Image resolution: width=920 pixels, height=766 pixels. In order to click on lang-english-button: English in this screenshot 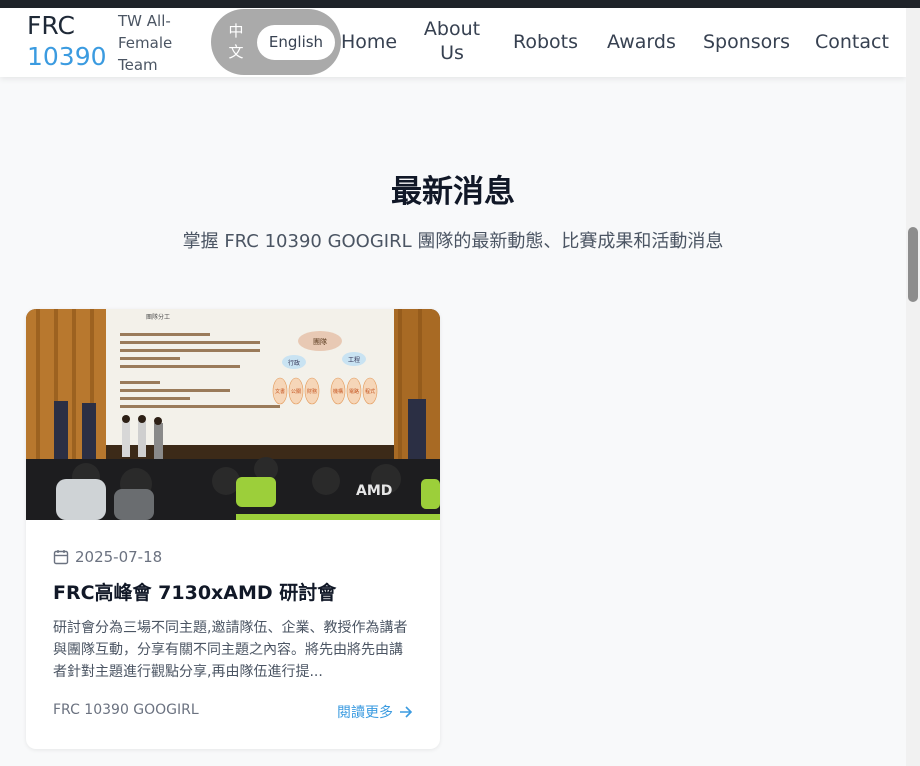, I will do `click(296, 42)`.